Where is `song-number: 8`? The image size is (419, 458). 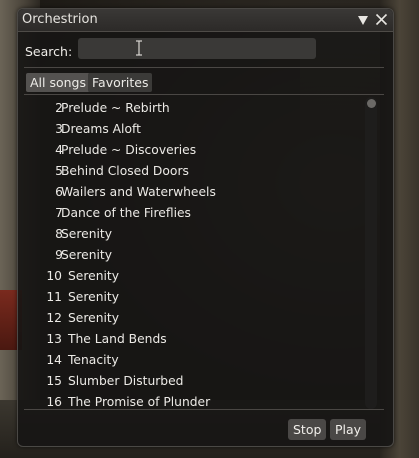 song-number: 8 is located at coordinates (59, 234).